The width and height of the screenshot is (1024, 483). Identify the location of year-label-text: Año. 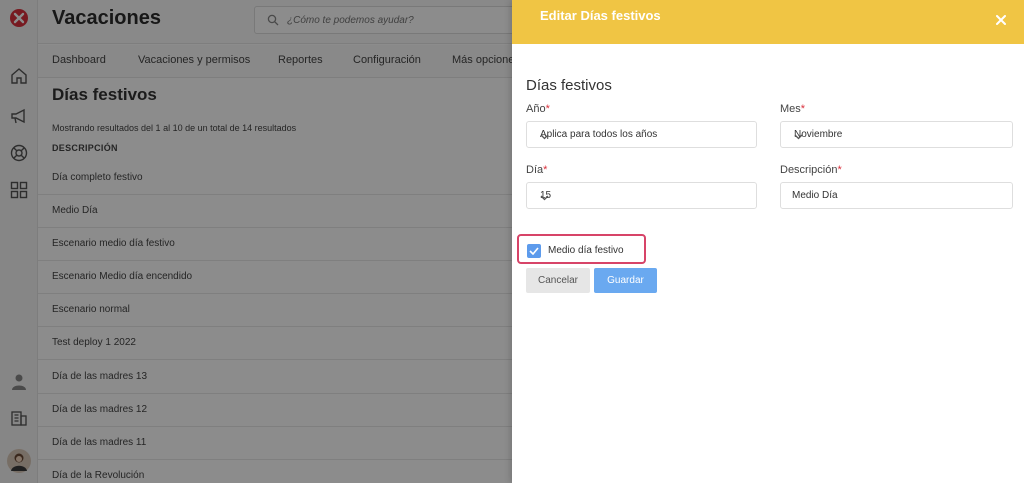
(536, 109).